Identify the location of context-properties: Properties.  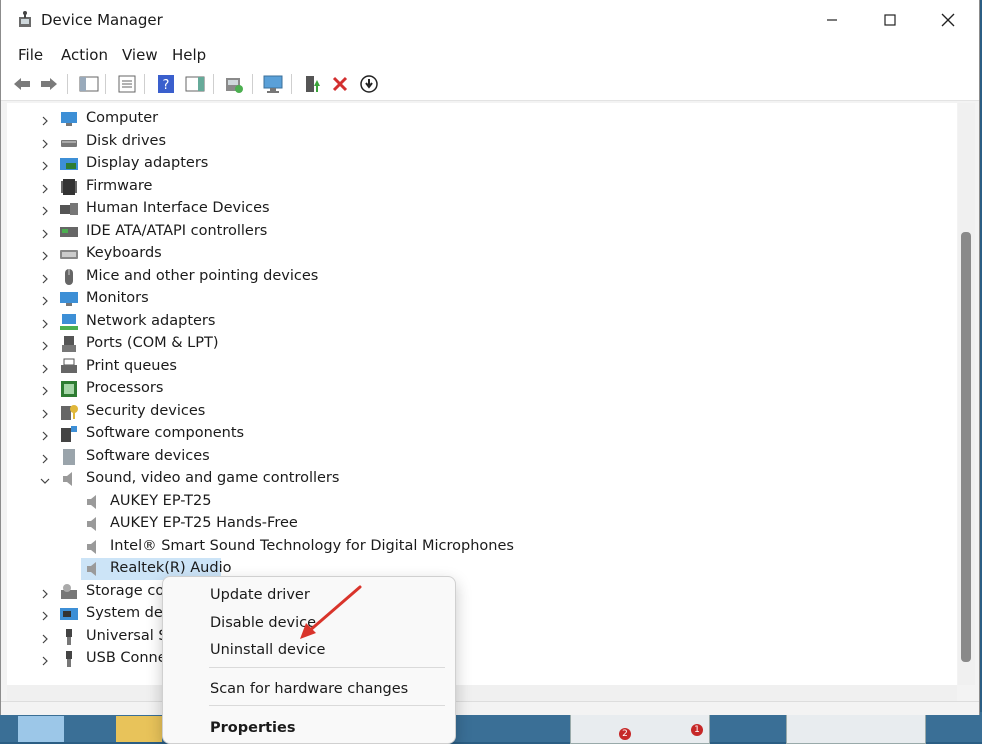
(252, 728).